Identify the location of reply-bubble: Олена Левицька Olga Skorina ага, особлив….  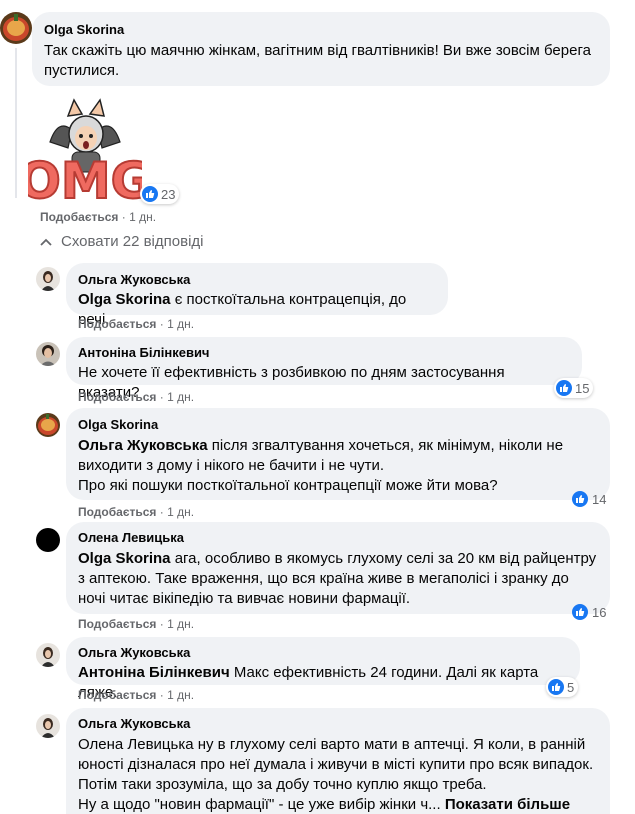
(338, 568).